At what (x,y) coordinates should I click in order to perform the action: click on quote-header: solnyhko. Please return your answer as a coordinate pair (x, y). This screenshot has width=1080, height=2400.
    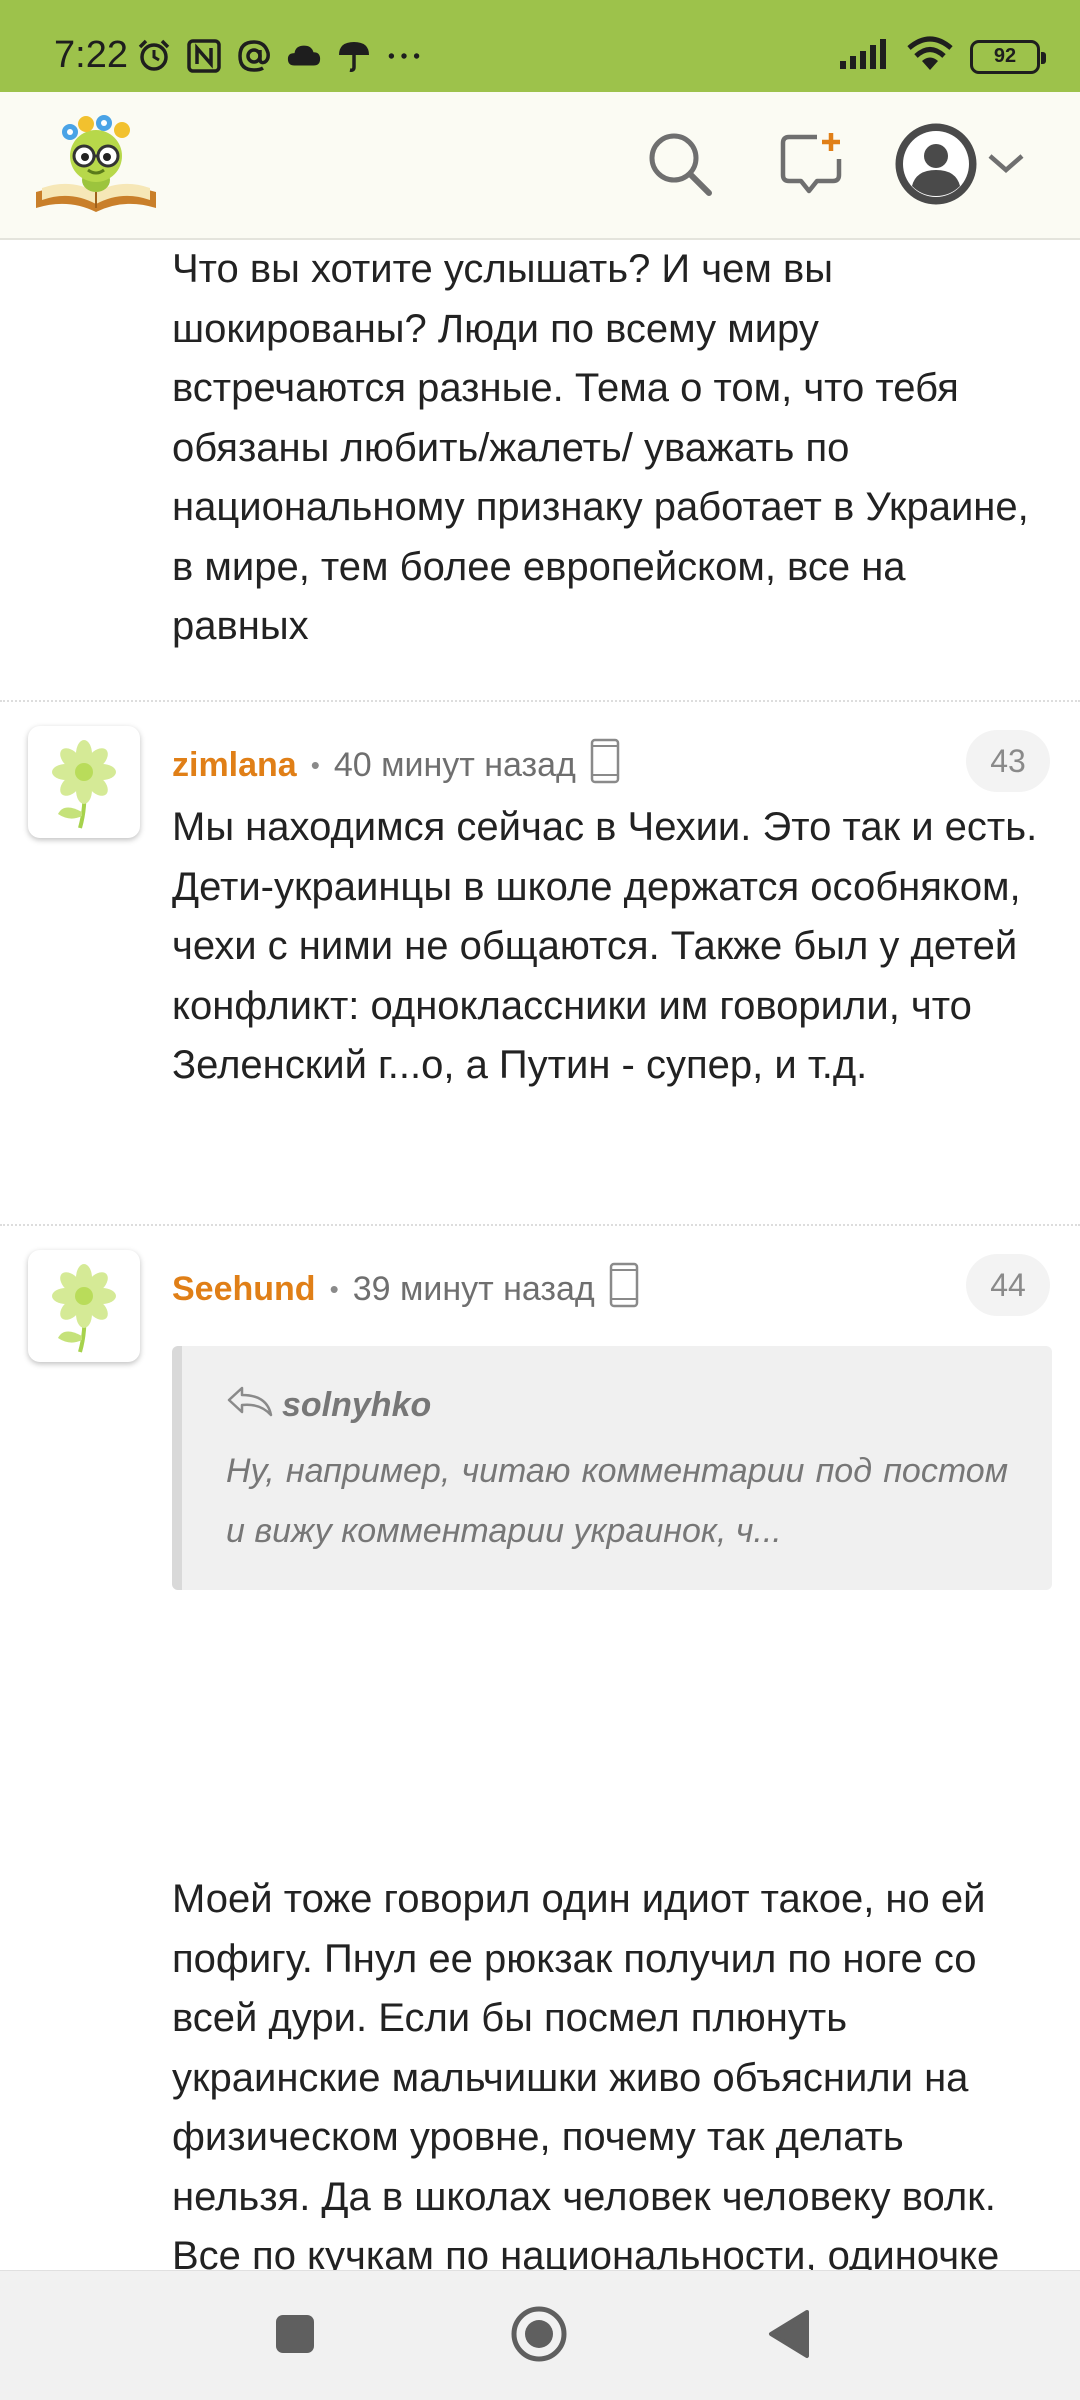
    Looking at the image, I should click on (617, 1405).